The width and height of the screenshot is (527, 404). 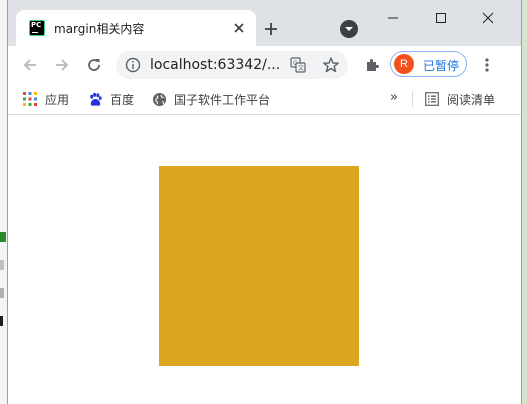 What do you see at coordinates (122, 99) in the screenshot?
I see `bookmark-label: 百度` at bounding box center [122, 99].